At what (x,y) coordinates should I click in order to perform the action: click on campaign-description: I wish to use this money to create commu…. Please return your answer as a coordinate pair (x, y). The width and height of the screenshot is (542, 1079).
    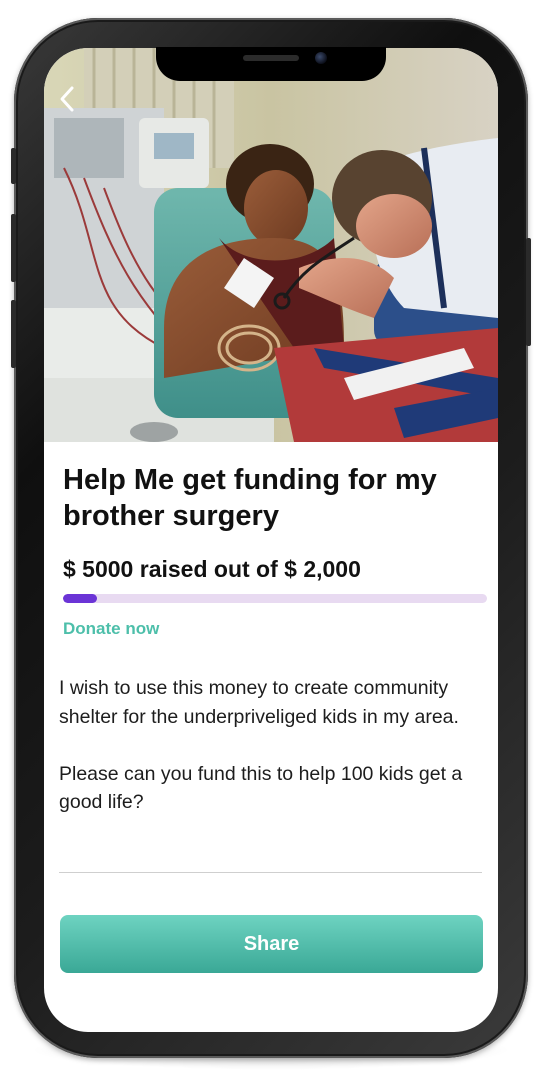
    Looking at the image, I should click on (261, 745).